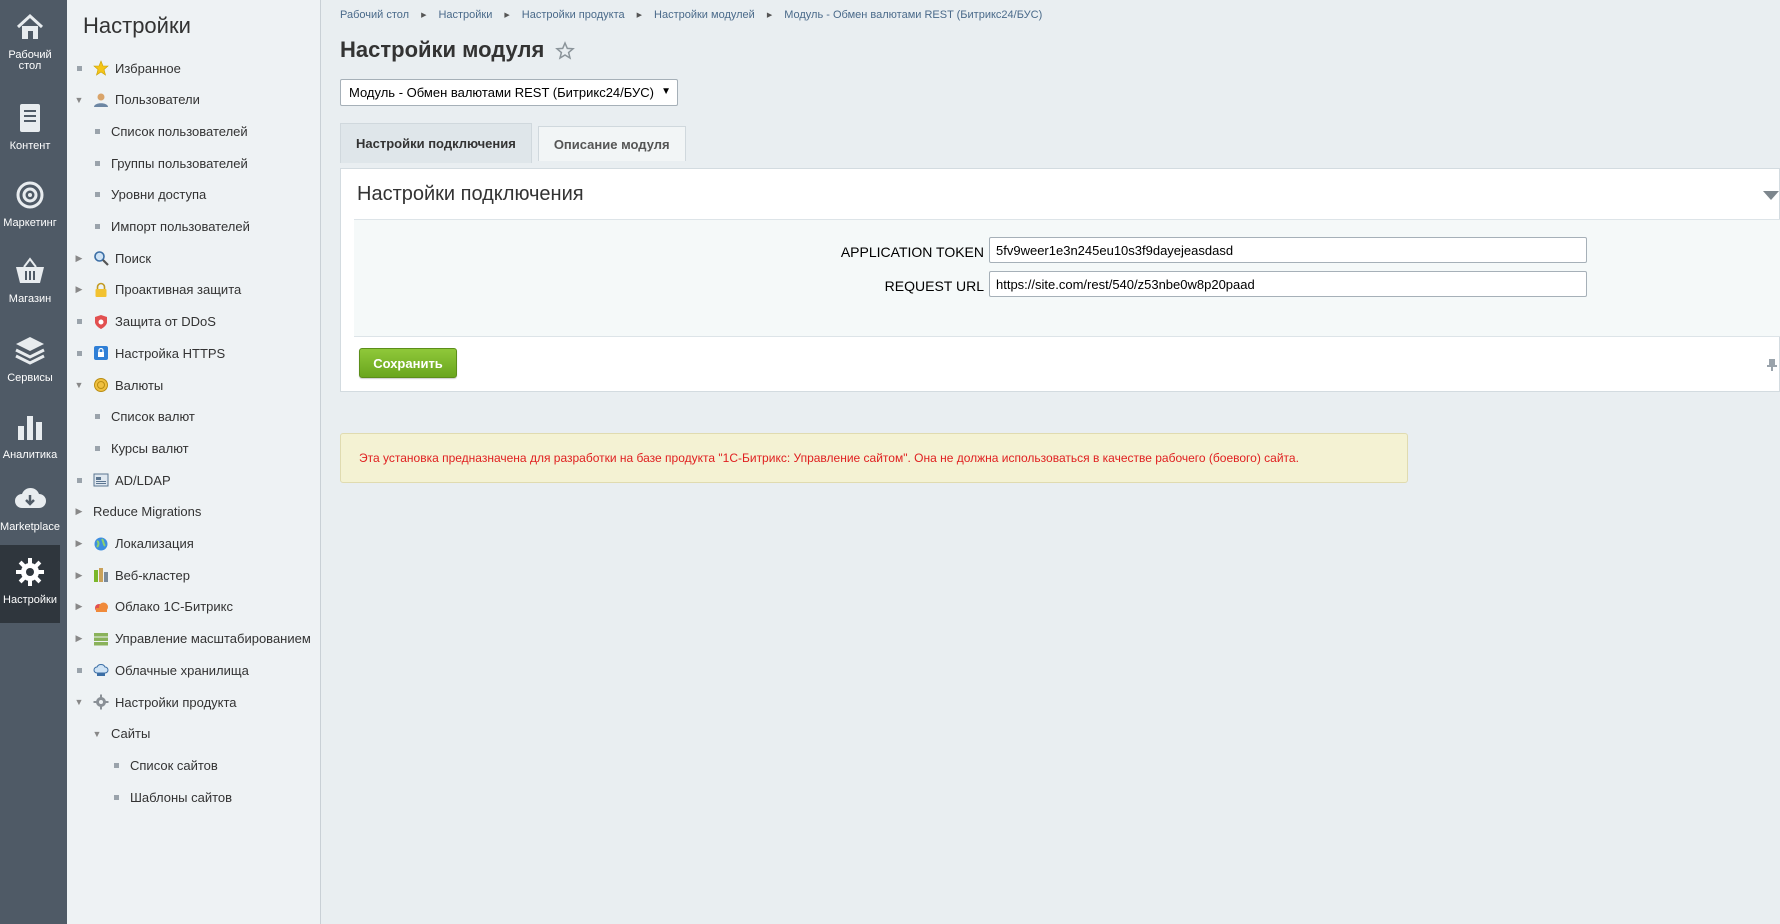 The width and height of the screenshot is (1780, 924). Describe the element at coordinates (191, 639) in the screenshot. I see `tree-item: ▶ Управление масштабированием` at that location.